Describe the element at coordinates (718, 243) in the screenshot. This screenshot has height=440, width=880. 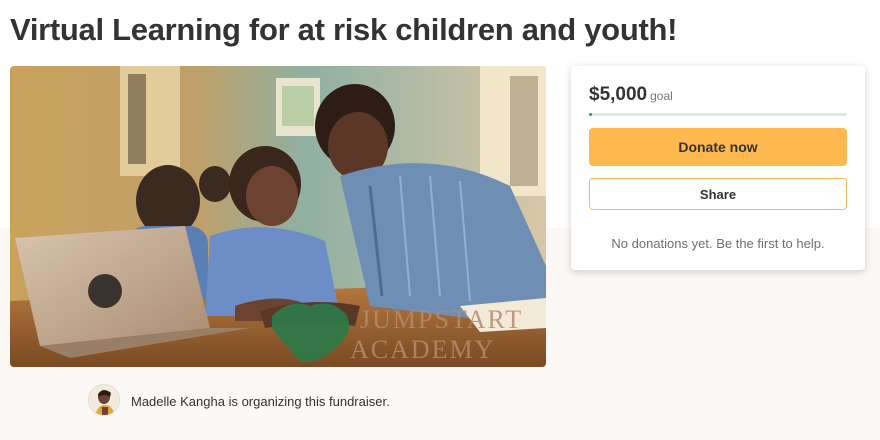
I see `donation-status-text: No donations yet. Be the first to help.` at that location.